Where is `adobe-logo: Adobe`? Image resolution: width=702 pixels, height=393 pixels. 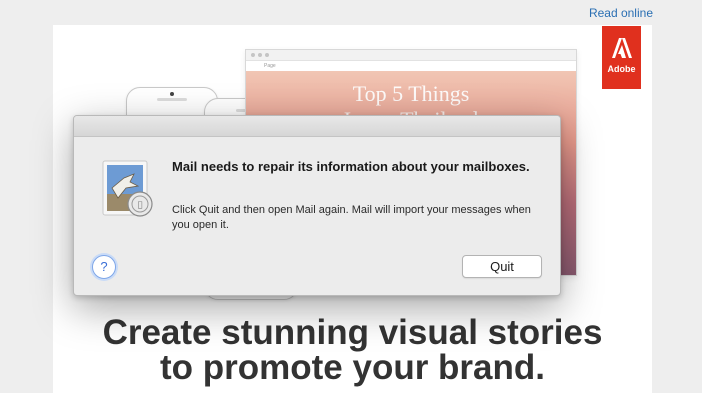 adobe-logo: Adobe is located at coordinates (621, 57).